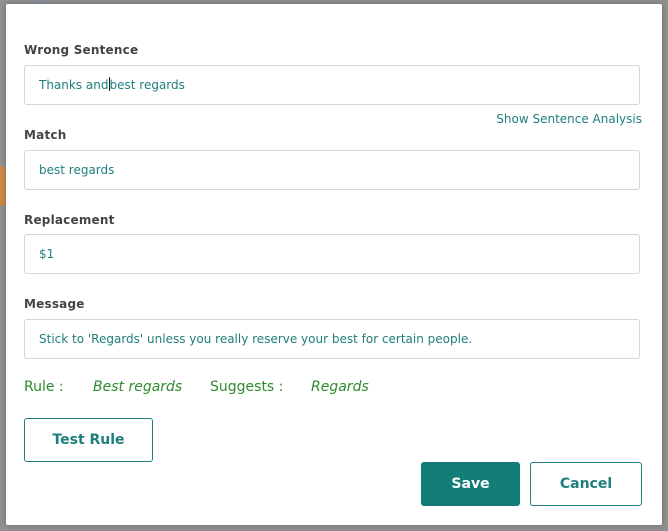  Describe the element at coordinates (247, 387) in the screenshot. I see `suggests-label: Suggests :` at that location.